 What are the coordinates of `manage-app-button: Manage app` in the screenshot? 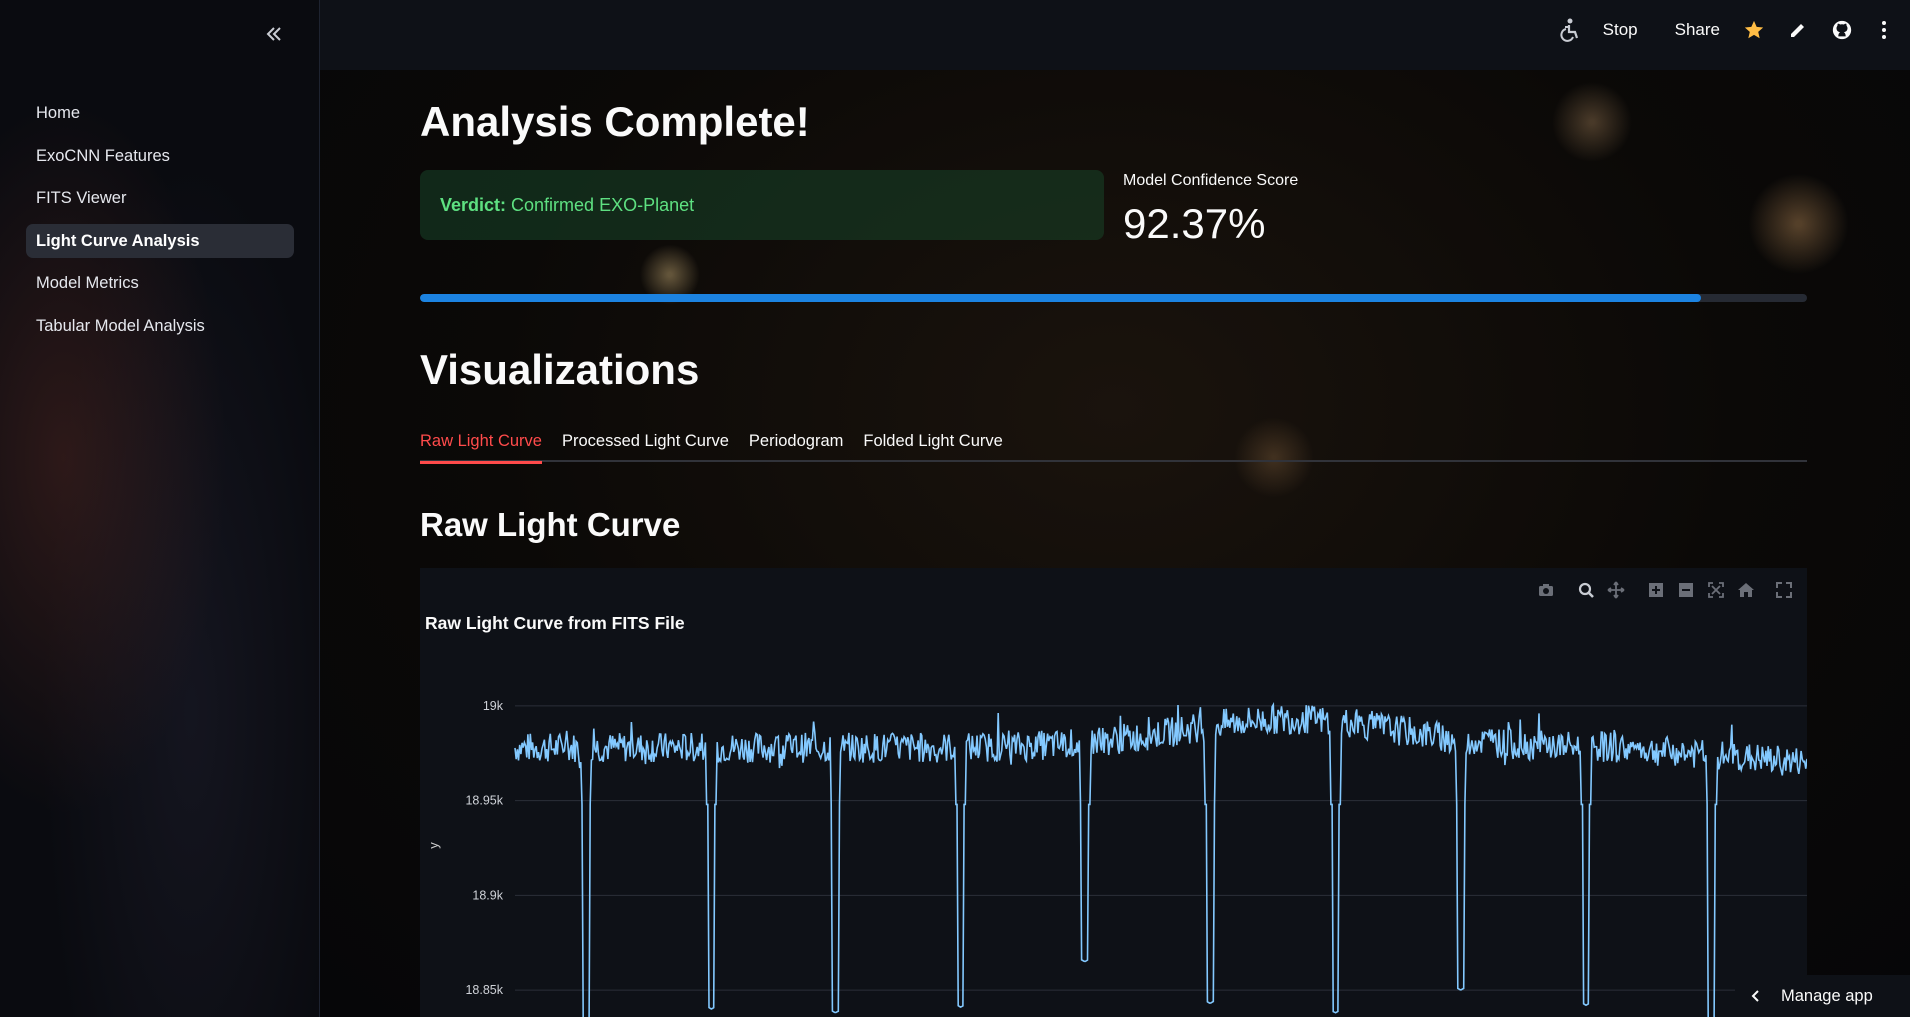 It's located at (1822, 996).